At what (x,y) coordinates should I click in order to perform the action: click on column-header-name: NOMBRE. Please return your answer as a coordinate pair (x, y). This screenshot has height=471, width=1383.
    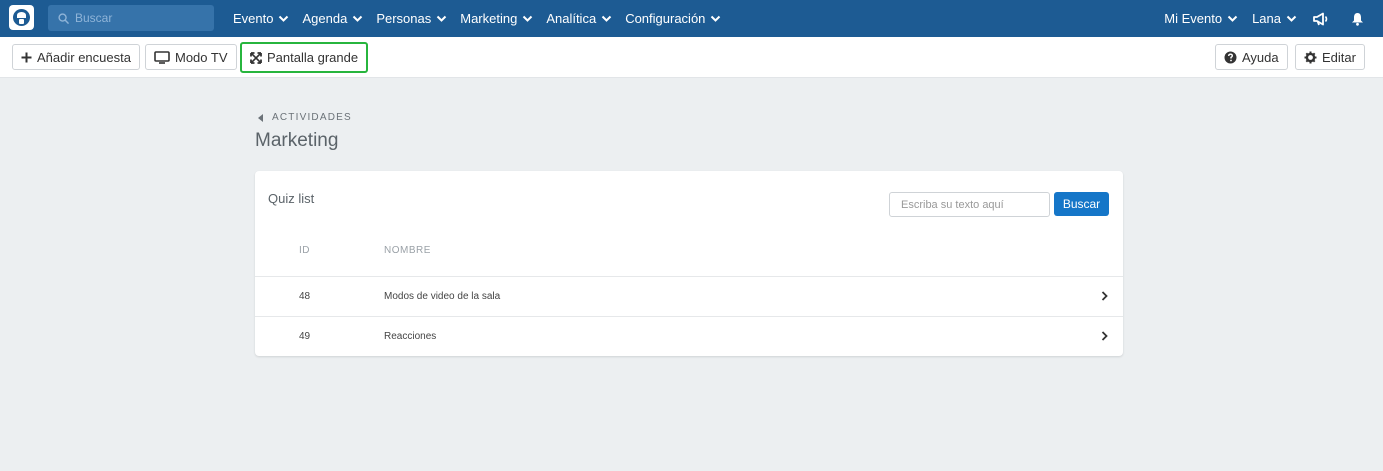
    Looking at the image, I should click on (407, 250).